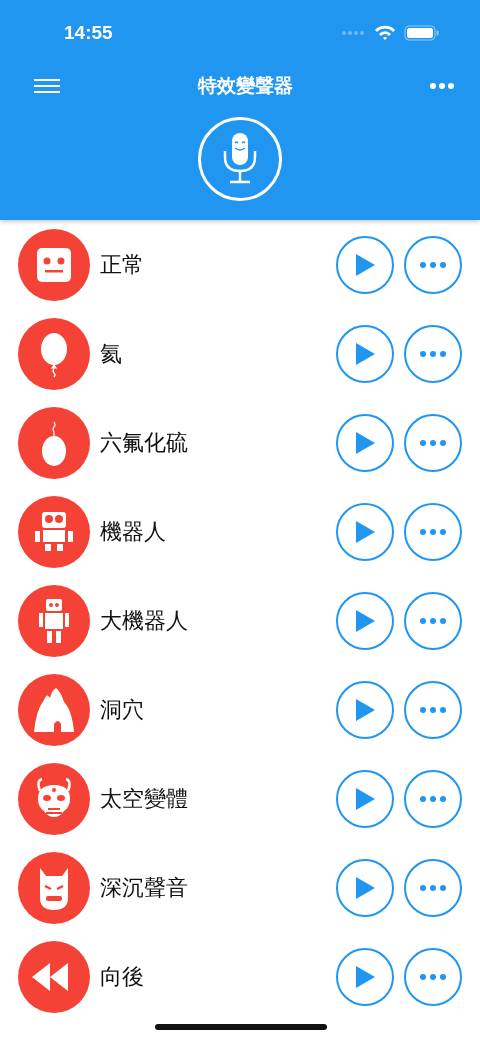 Image resolution: width=480 pixels, height=1040 pixels. What do you see at coordinates (122, 709) in the screenshot?
I see `effect-name: 洞穴` at bounding box center [122, 709].